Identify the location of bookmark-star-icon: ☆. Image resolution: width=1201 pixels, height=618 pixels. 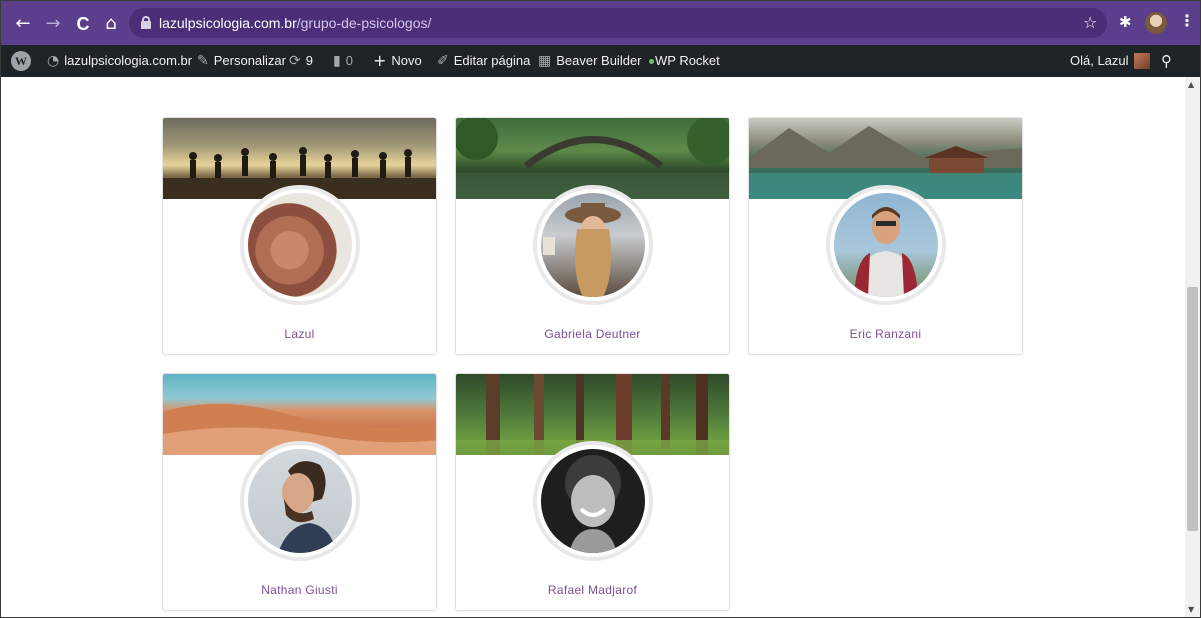
(1090, 22).